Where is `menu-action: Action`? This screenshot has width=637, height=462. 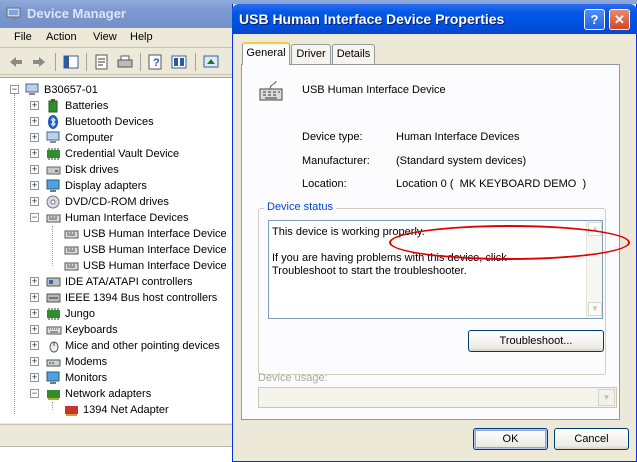
menu-action: Action is located at coordinates (61, 37).